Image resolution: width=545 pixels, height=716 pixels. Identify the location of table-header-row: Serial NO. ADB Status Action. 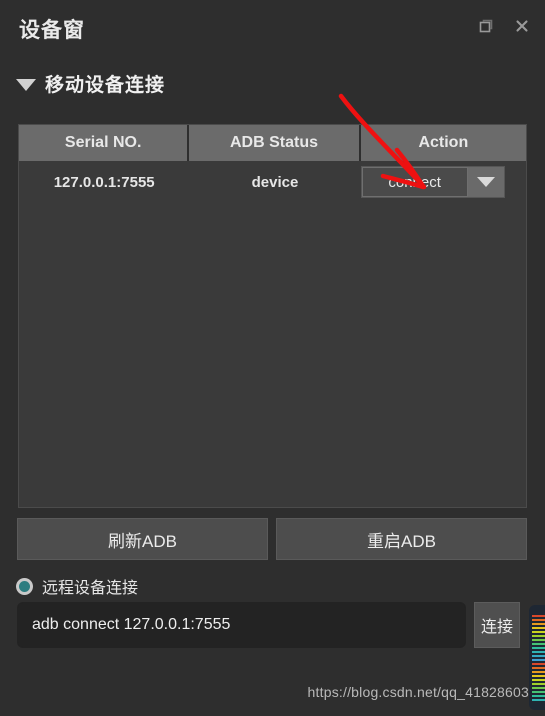
(272, 143).